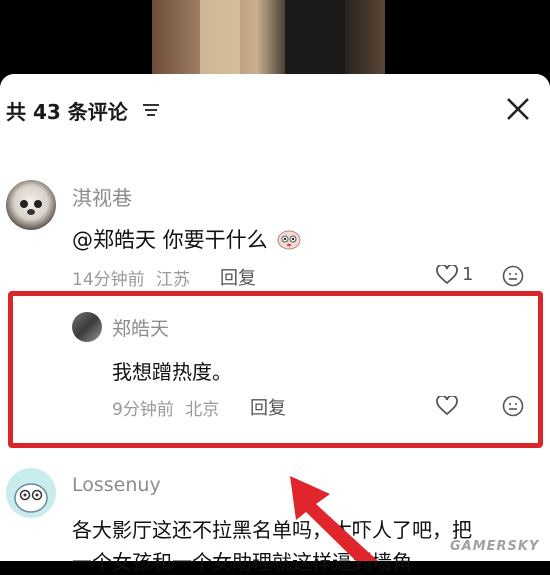 The height and width of the screenshot is (575, 550). Describe the element at coordinates (518, 109) in the screenshot. I see `close-icon` at that location.